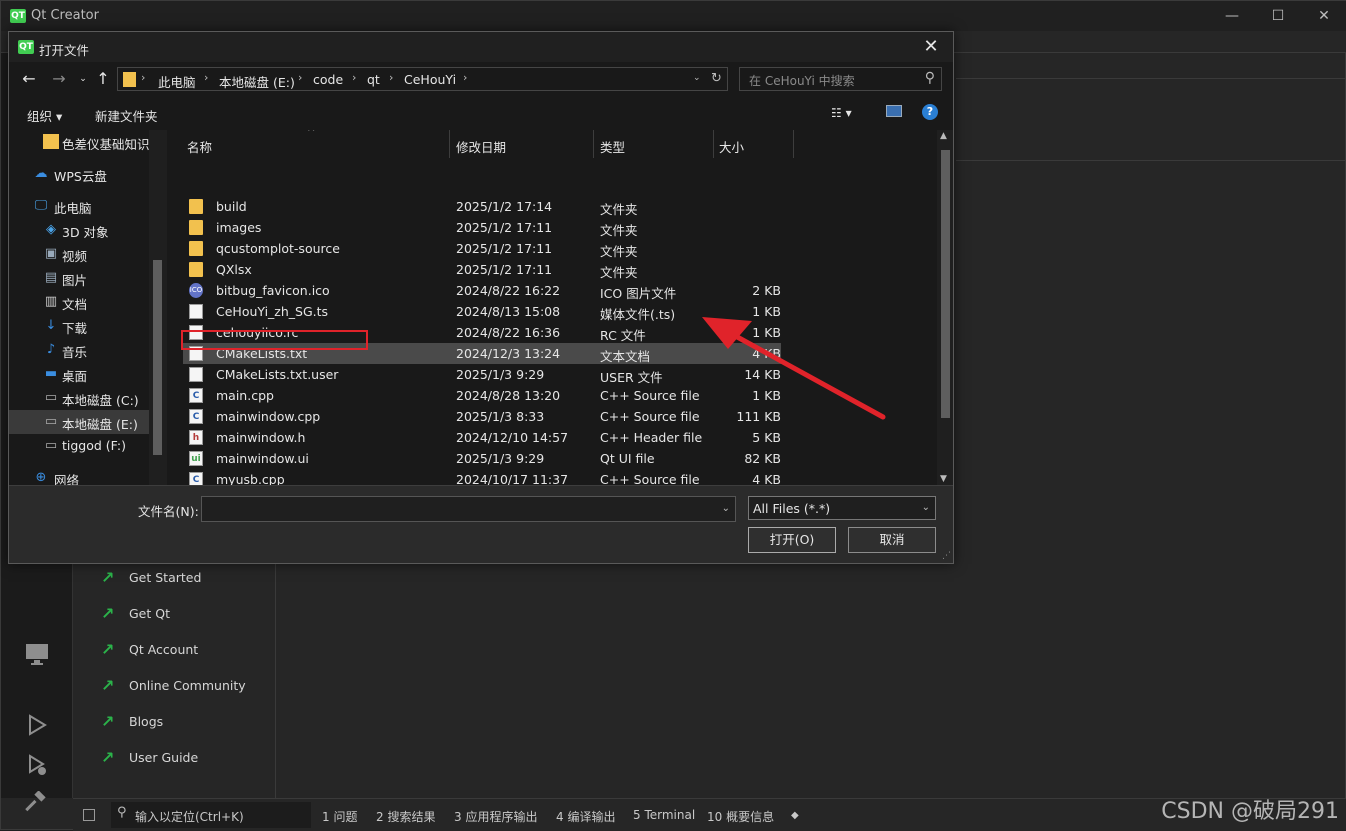 Image resolution: width=1346 pixels, height=831 pixels. Describe the element at coordinates (89, 815) in the screenshot. I see `toggle-sidebar-icon` at that location.